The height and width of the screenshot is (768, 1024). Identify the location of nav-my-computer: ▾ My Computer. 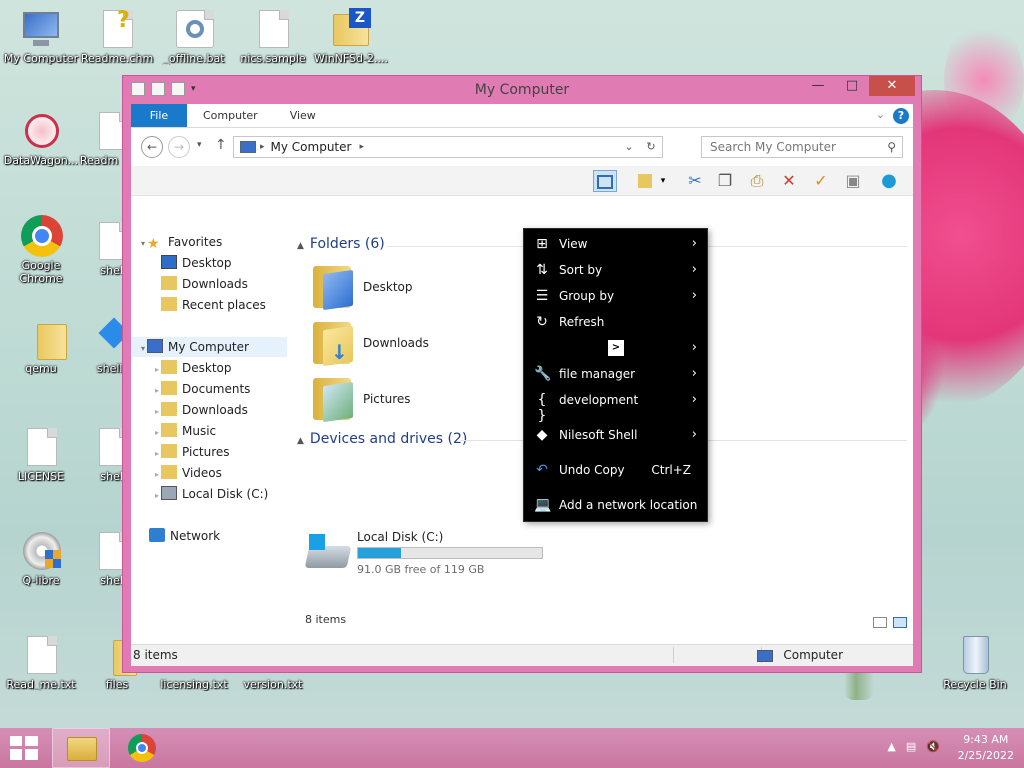
(209, 347).